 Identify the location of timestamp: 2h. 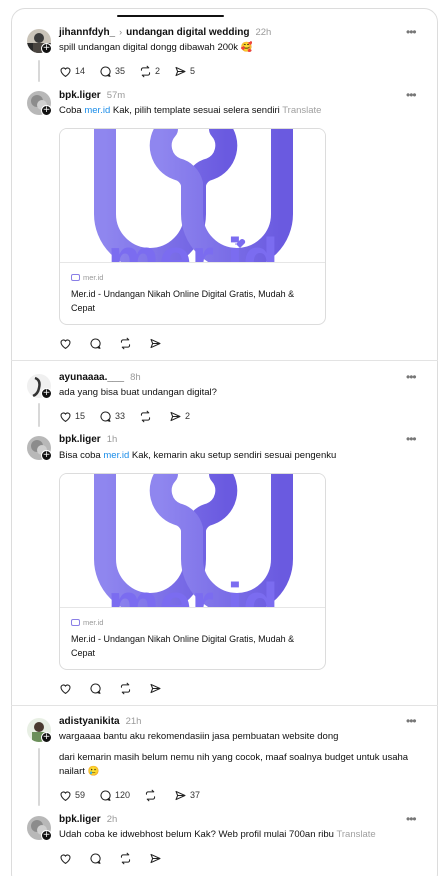
(112, 819).